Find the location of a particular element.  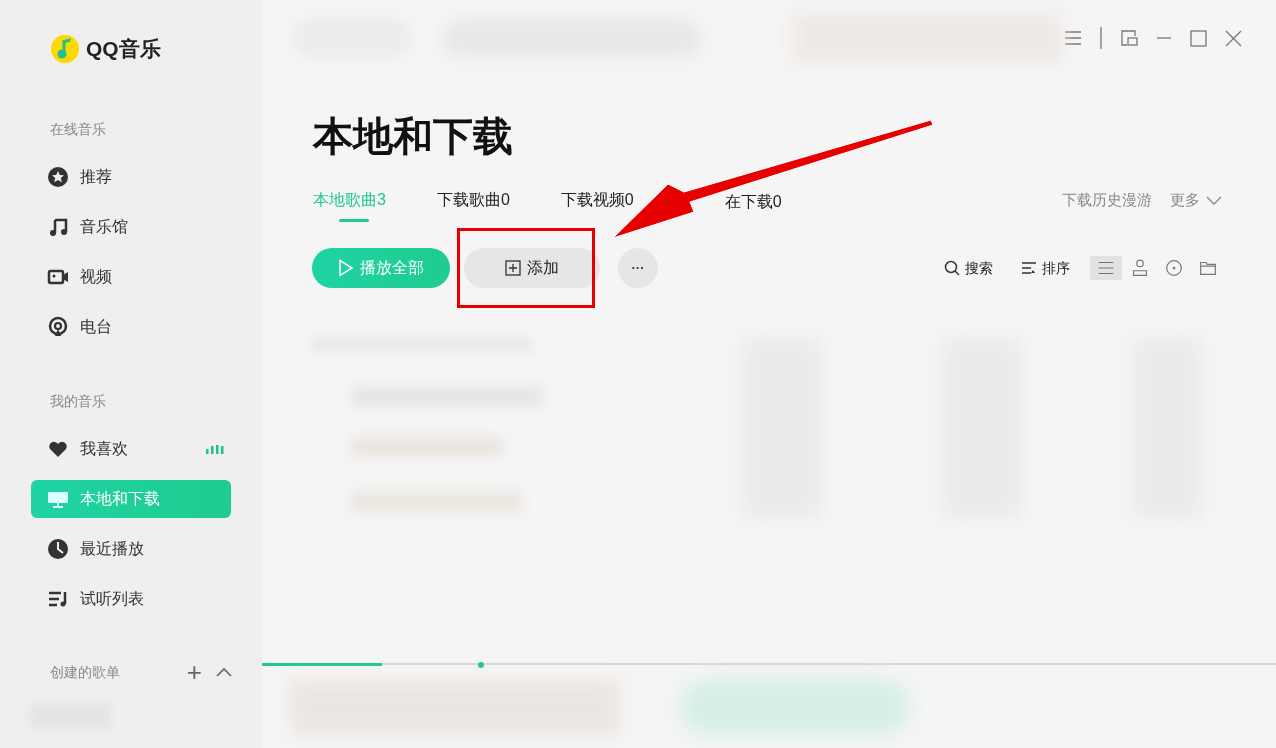

music-note-icon is located at coordinates (58, 227).